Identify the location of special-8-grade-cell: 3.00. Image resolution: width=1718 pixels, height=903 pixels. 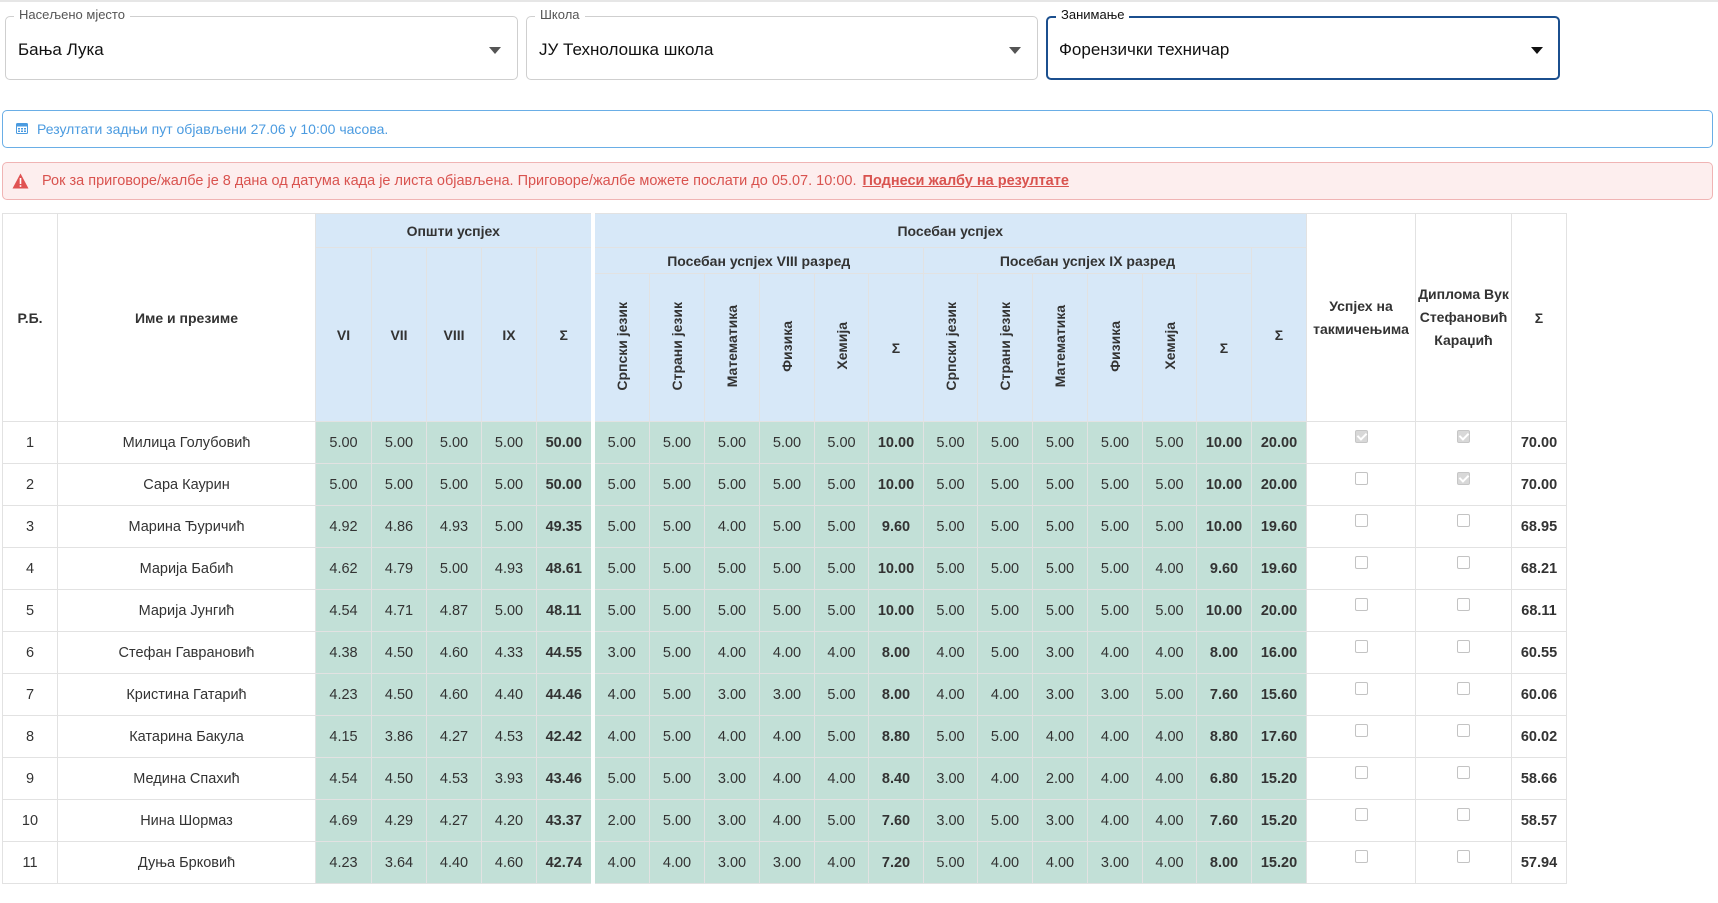
(732, 820).